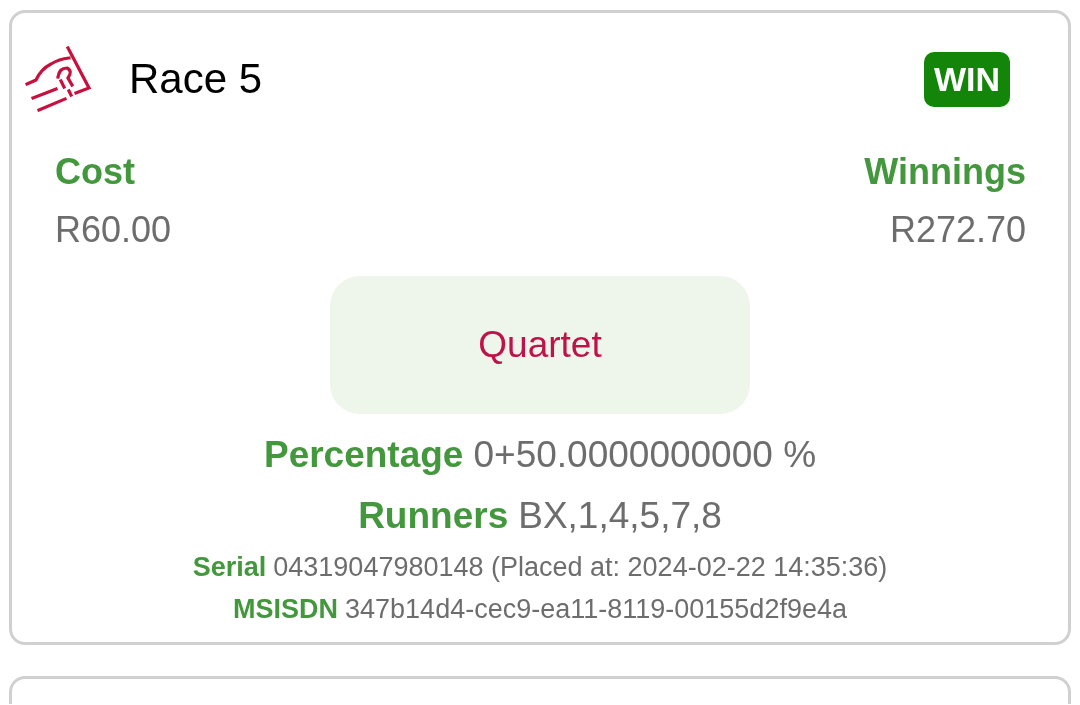  What do you see at coordinates (433, 516) in the screenshot?
I see `detail-label: Runners` at bounding box center [433, 516].